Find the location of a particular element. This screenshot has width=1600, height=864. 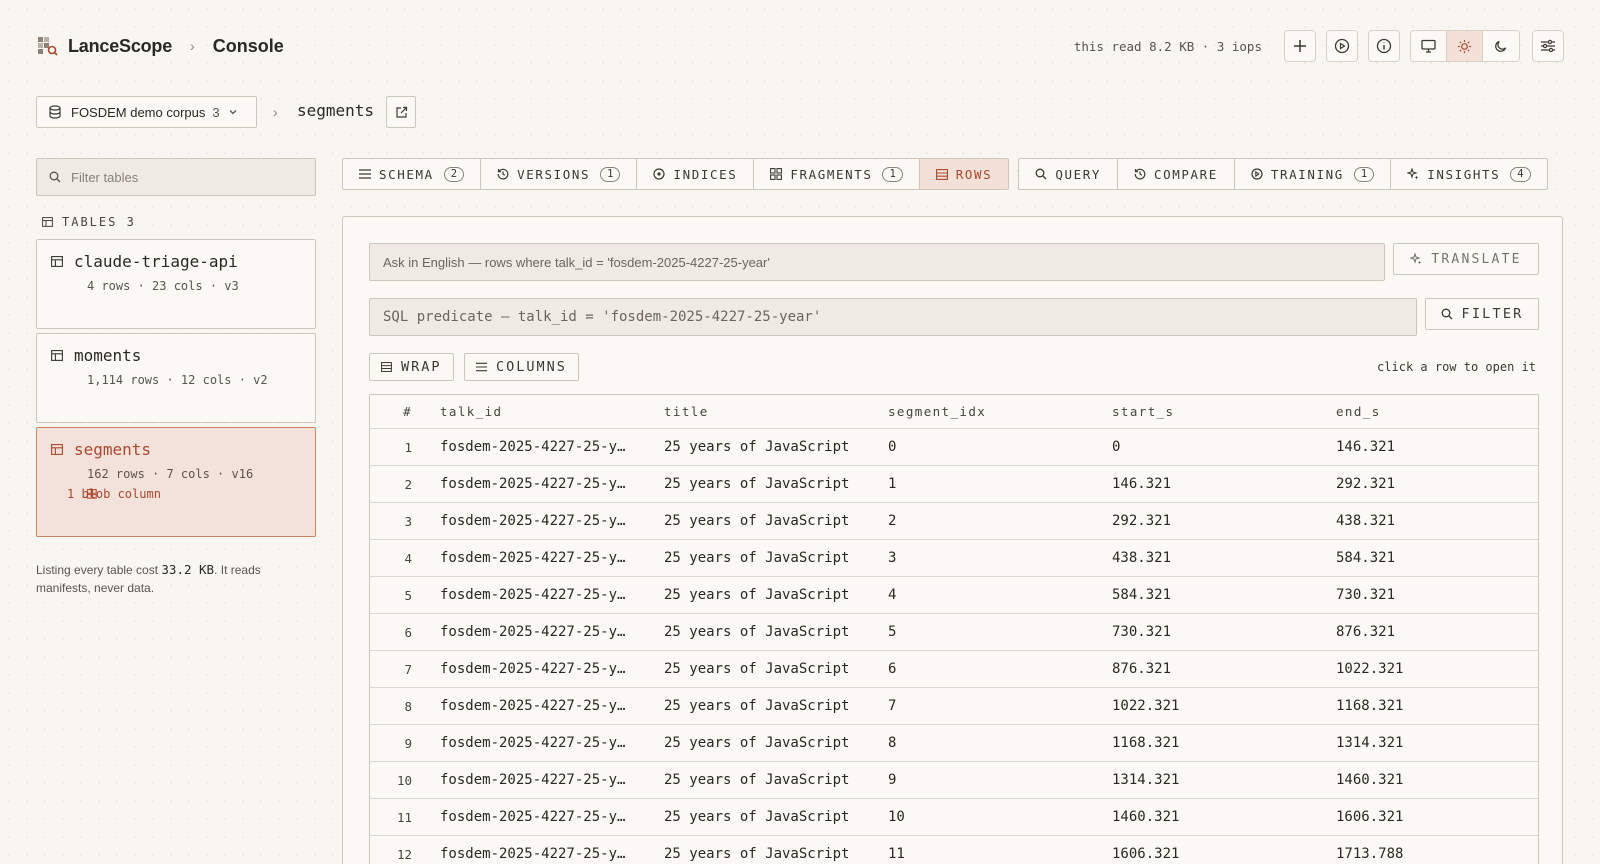

tab-indices: INDICES is located at coordinates (696, 174).